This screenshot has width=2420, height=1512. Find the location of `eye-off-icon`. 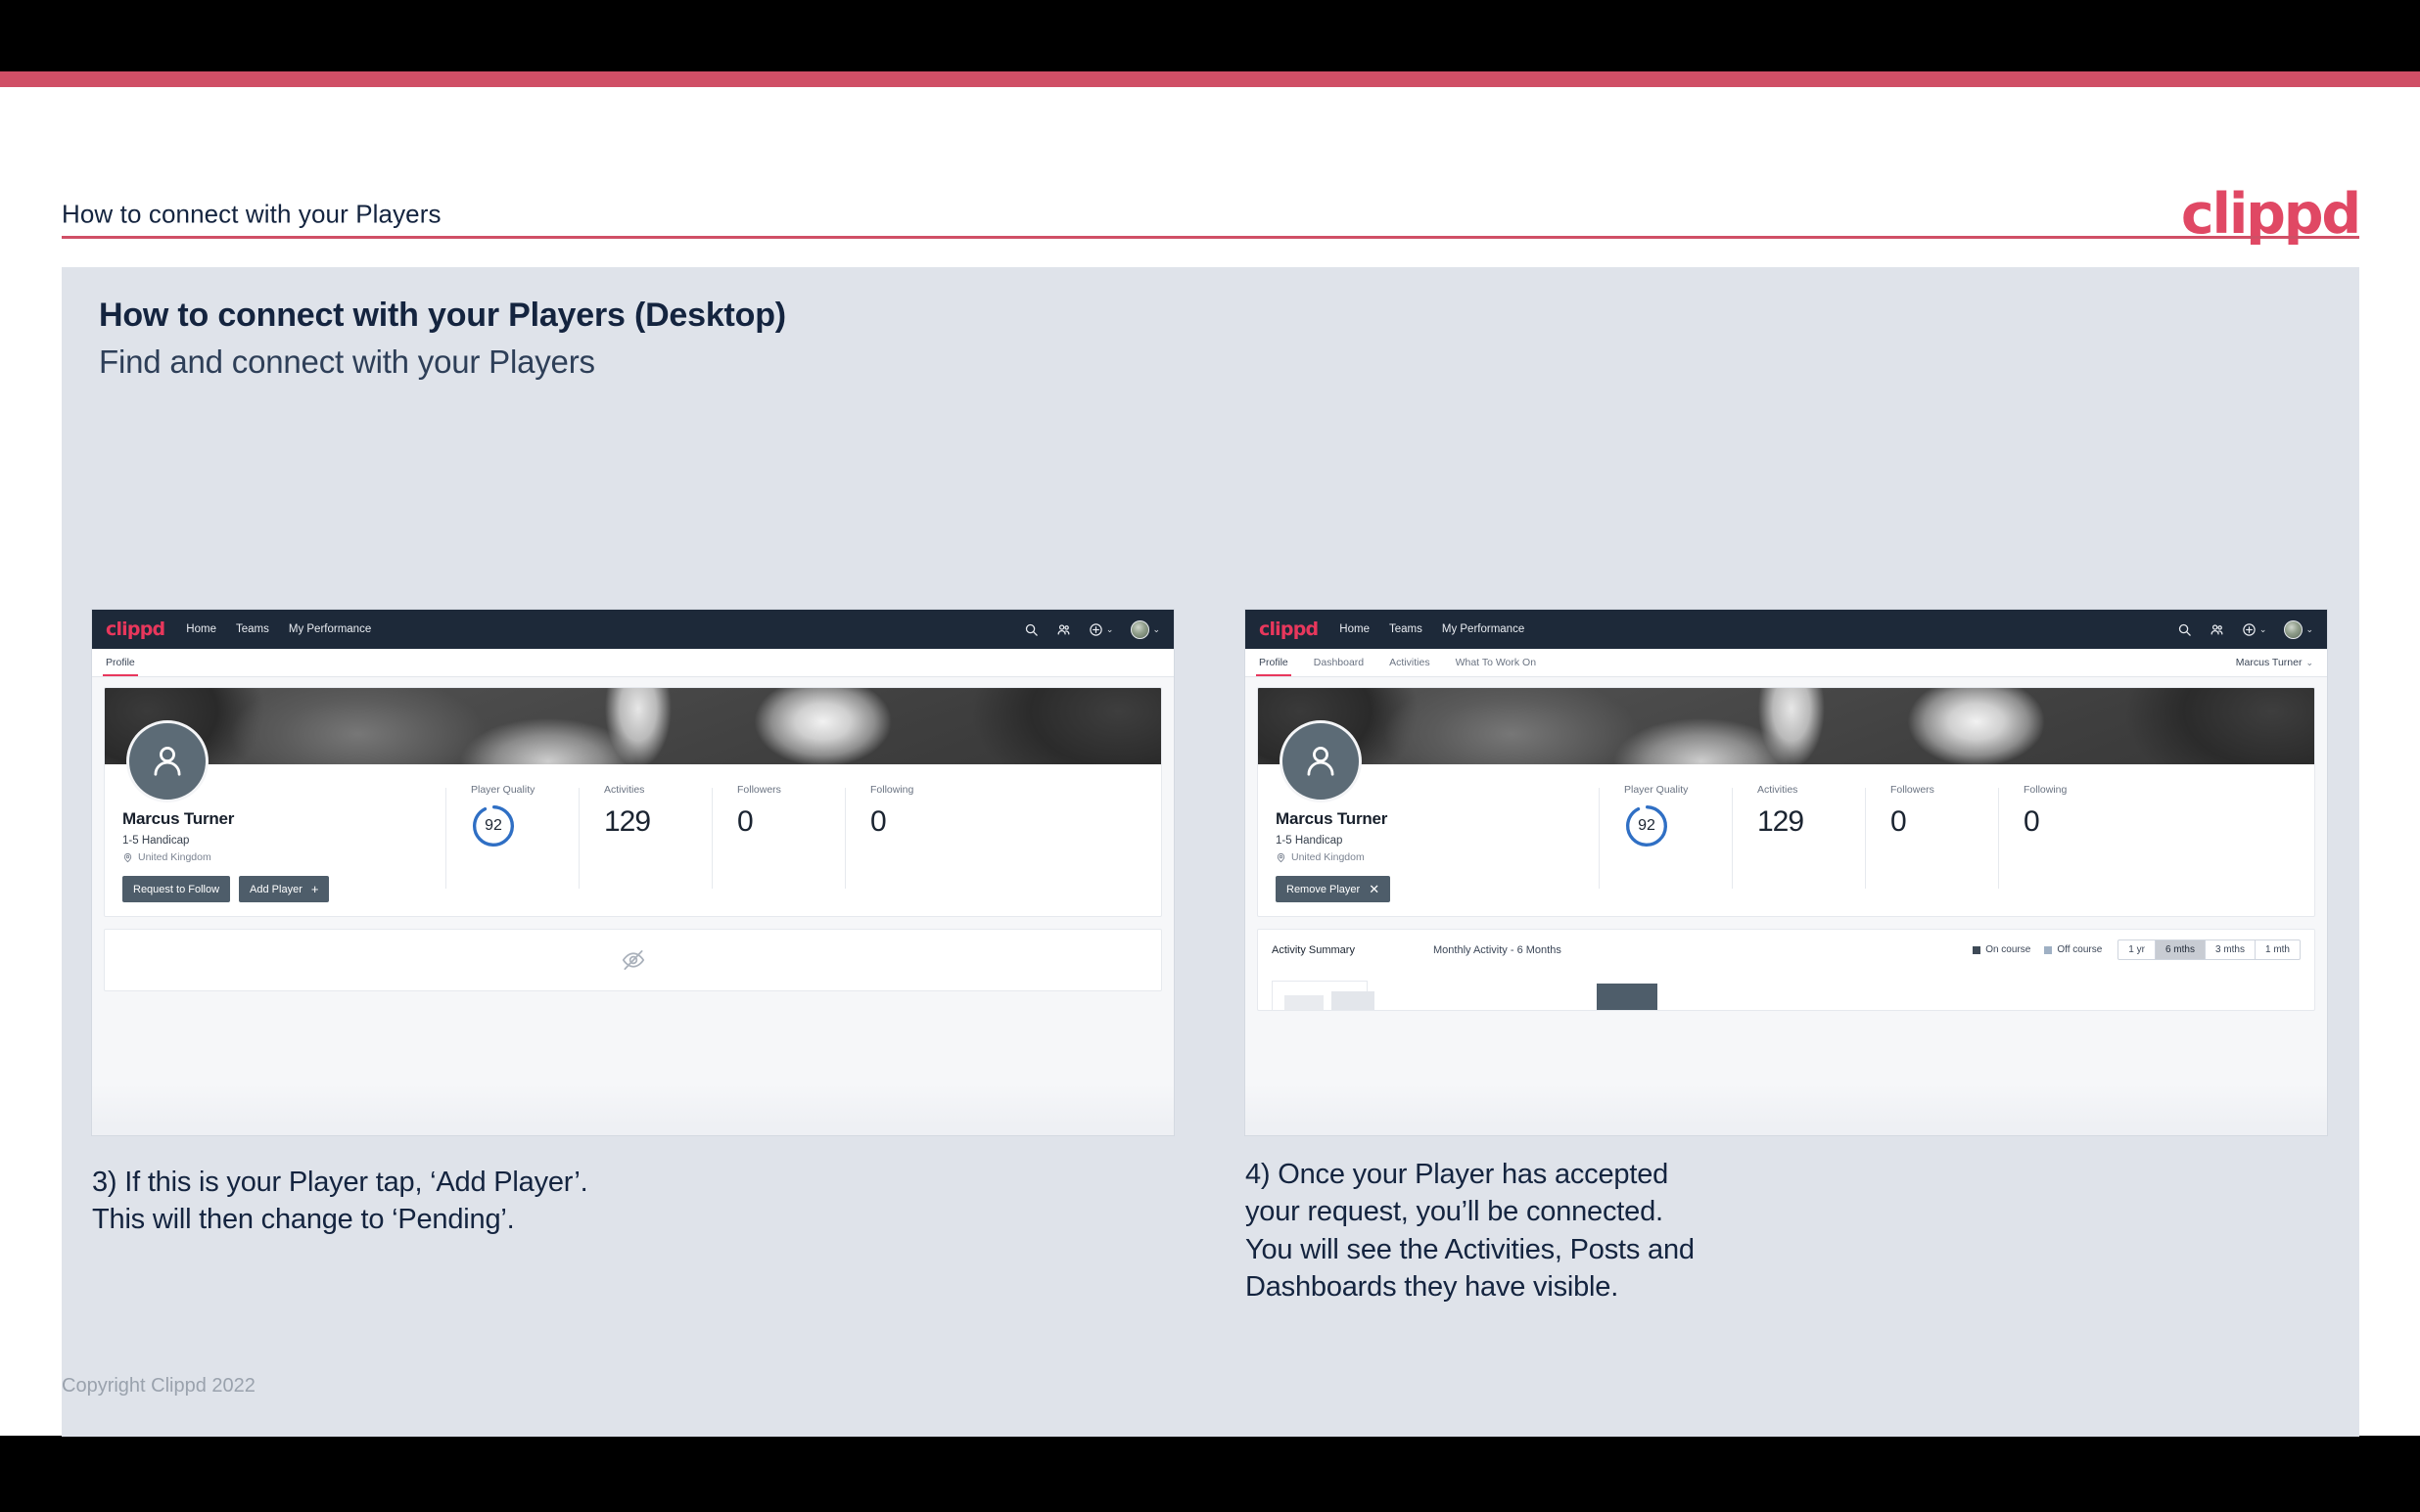

eye-off-icon is located at coordinates (633, 960).